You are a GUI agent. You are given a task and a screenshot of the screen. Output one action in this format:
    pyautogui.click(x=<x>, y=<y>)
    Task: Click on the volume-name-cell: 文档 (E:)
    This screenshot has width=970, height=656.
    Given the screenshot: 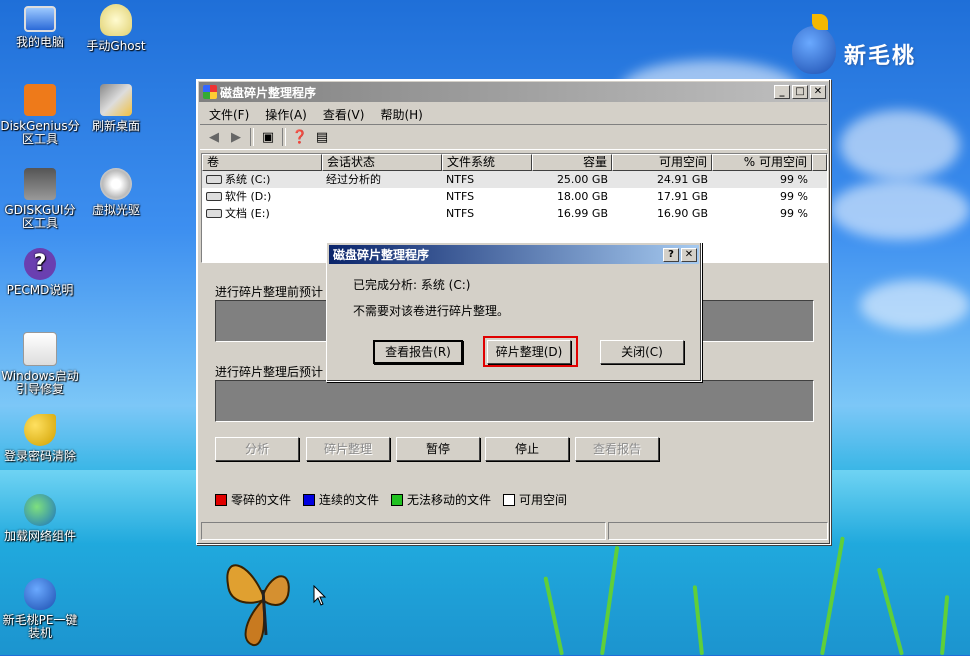 What is the action you would take?
    pyautogui.click(x=262, y=213)
    